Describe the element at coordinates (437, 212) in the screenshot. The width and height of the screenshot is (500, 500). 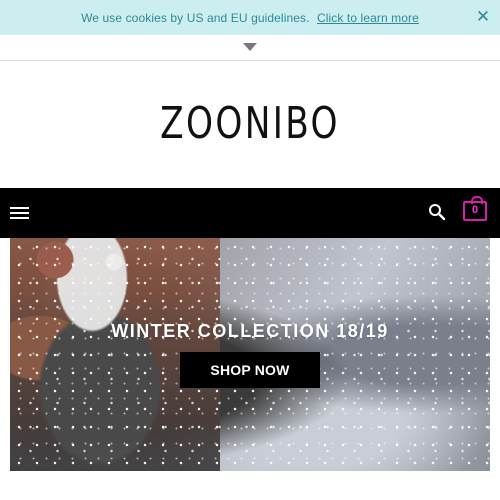
I see `search-icon` at that location.